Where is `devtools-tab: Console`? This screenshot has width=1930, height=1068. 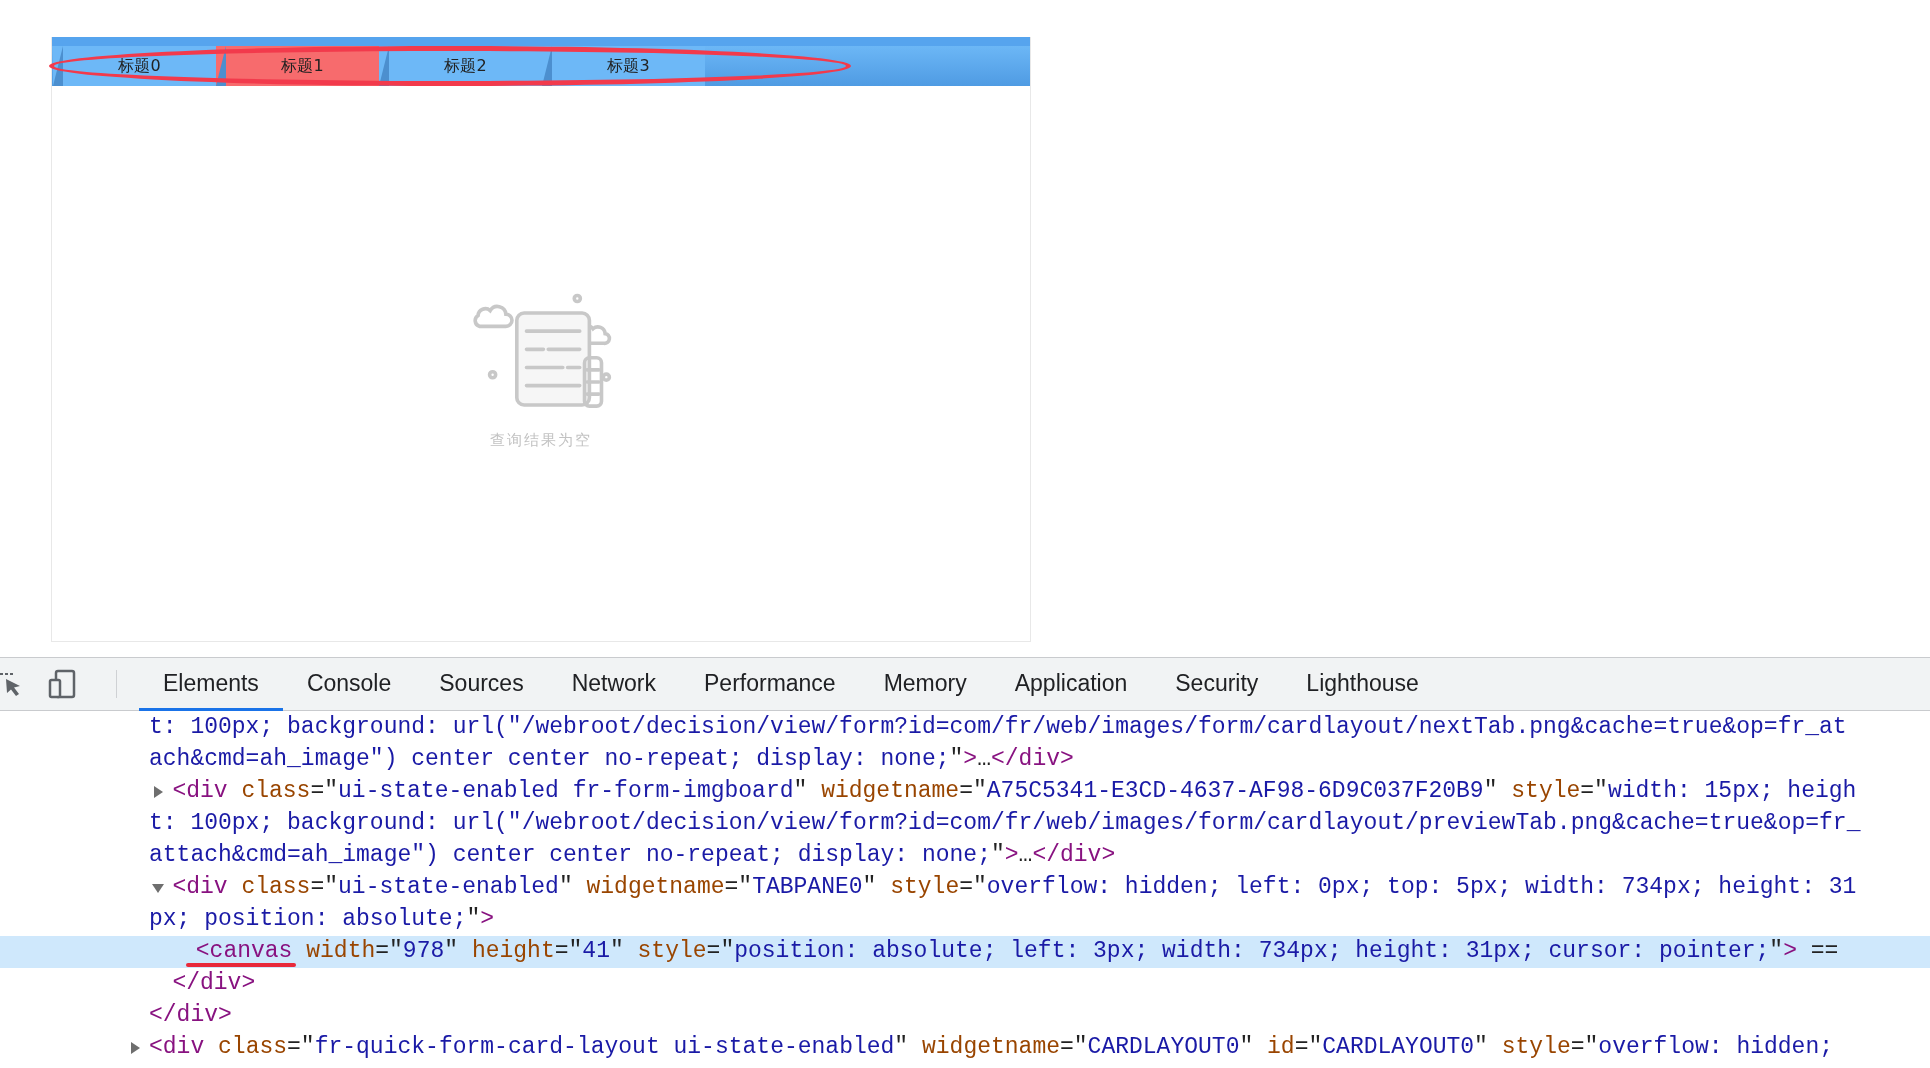 devtools-tab: Console is located at coordinates (349, 684).